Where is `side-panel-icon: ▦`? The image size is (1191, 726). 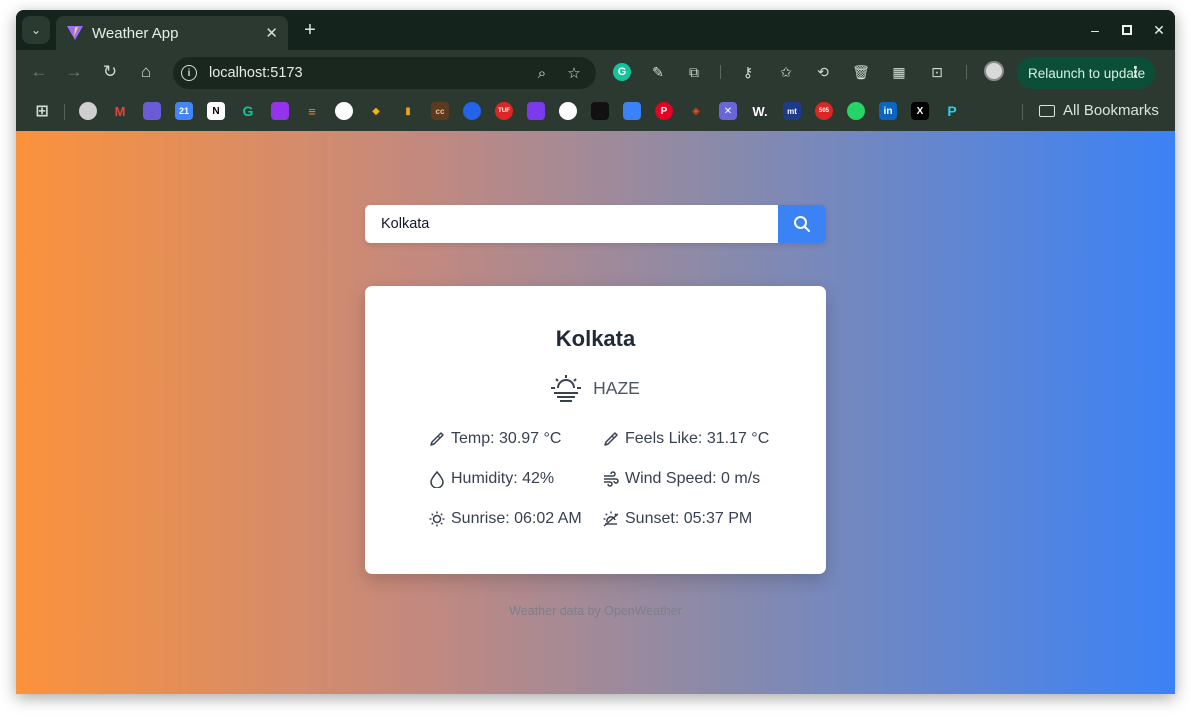
side-panel-icon: ▦ is located at coordinates (899, 72).